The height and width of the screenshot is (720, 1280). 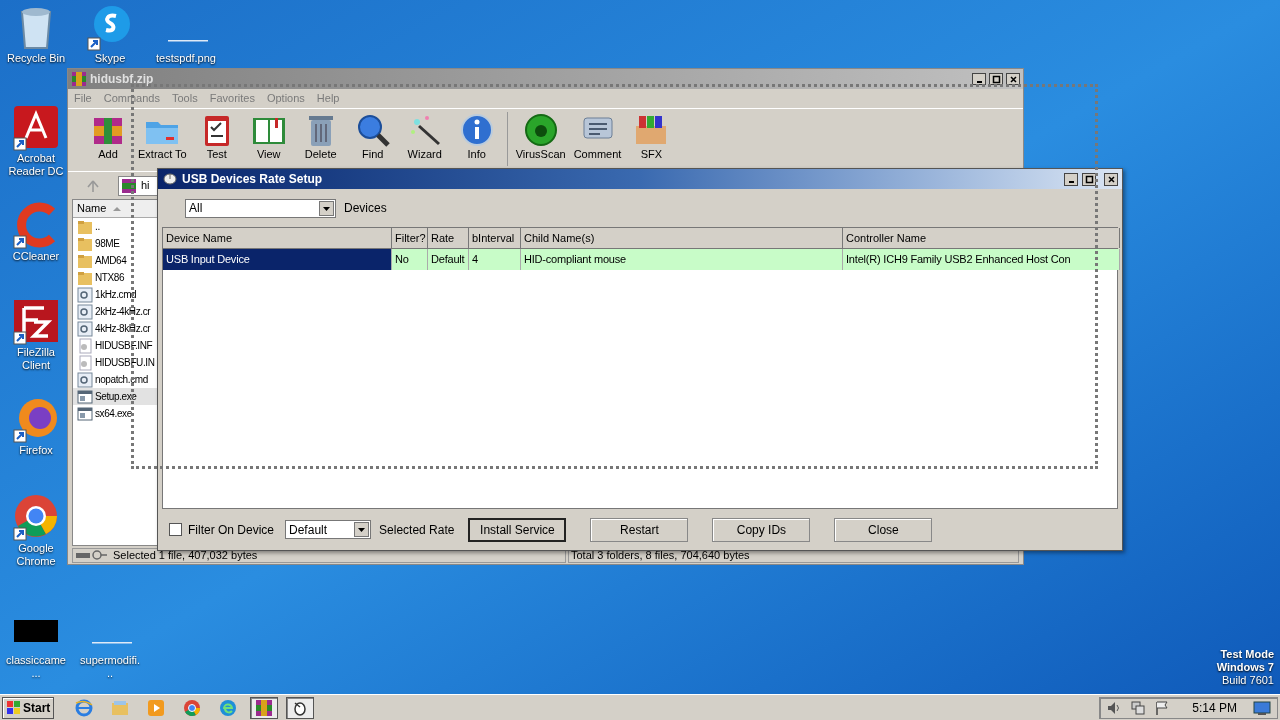 I want to click on system-info-text: Windows 7, so click(x=1245, y=667).